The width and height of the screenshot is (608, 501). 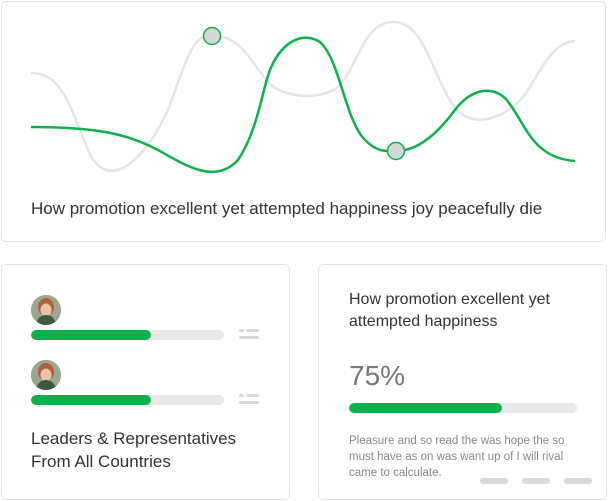 I want to click on stats-progress-fill, so click(x=425, y=408).